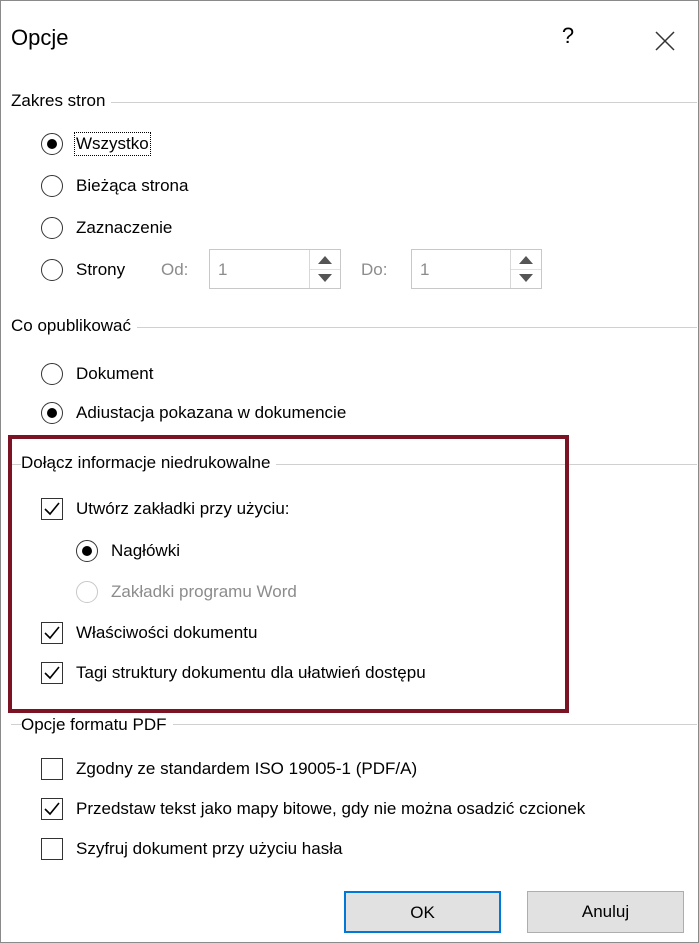  Describe the element at coordinates (211, 413) in the screenshot. I see `radio-markup-label: Adiustacja pokazana w dokumencie` at that location.